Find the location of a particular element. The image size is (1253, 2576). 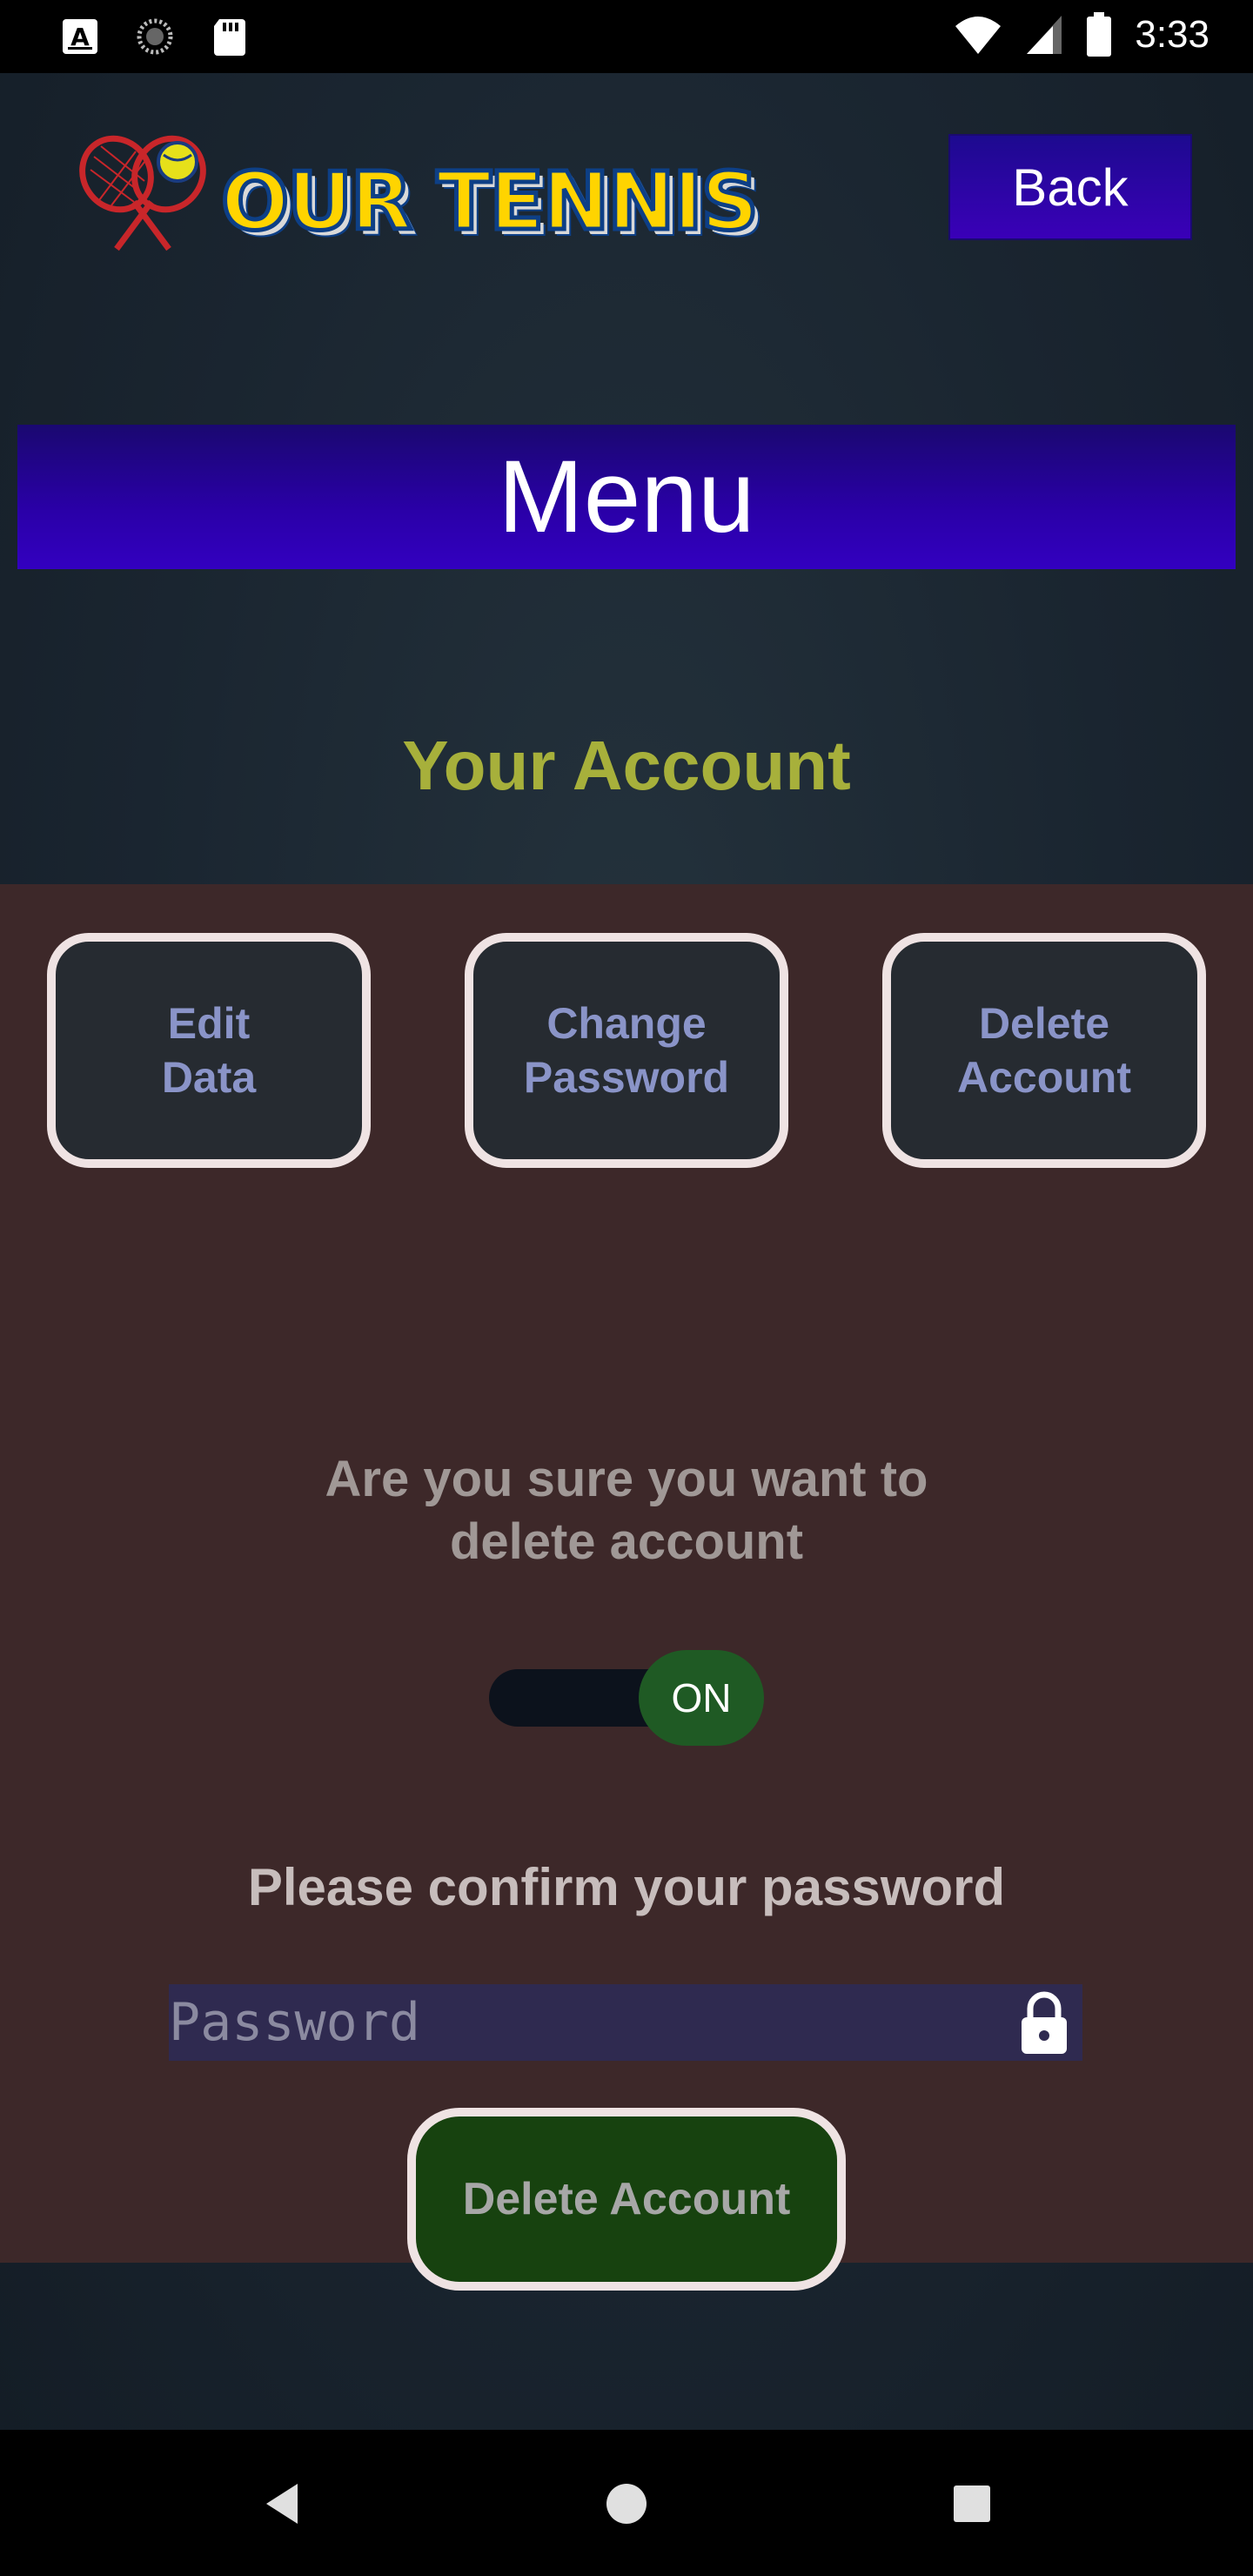

tile-label-line: Delete is located at coordinates (1044, 1024).